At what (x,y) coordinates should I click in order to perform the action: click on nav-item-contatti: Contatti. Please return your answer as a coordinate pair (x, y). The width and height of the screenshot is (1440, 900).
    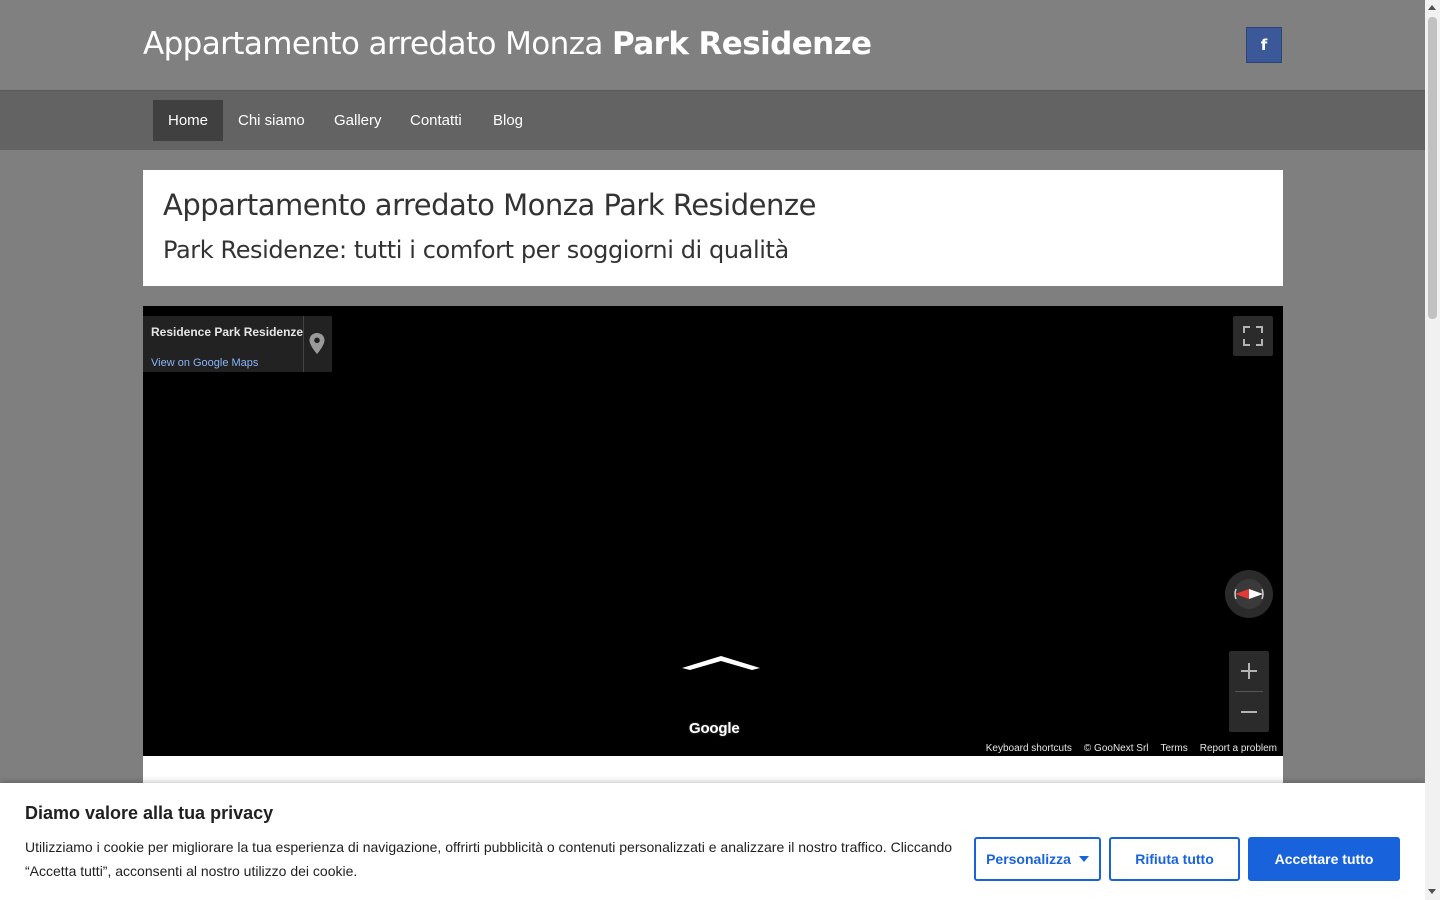
    Looking at the image, I should click on (436, 120).